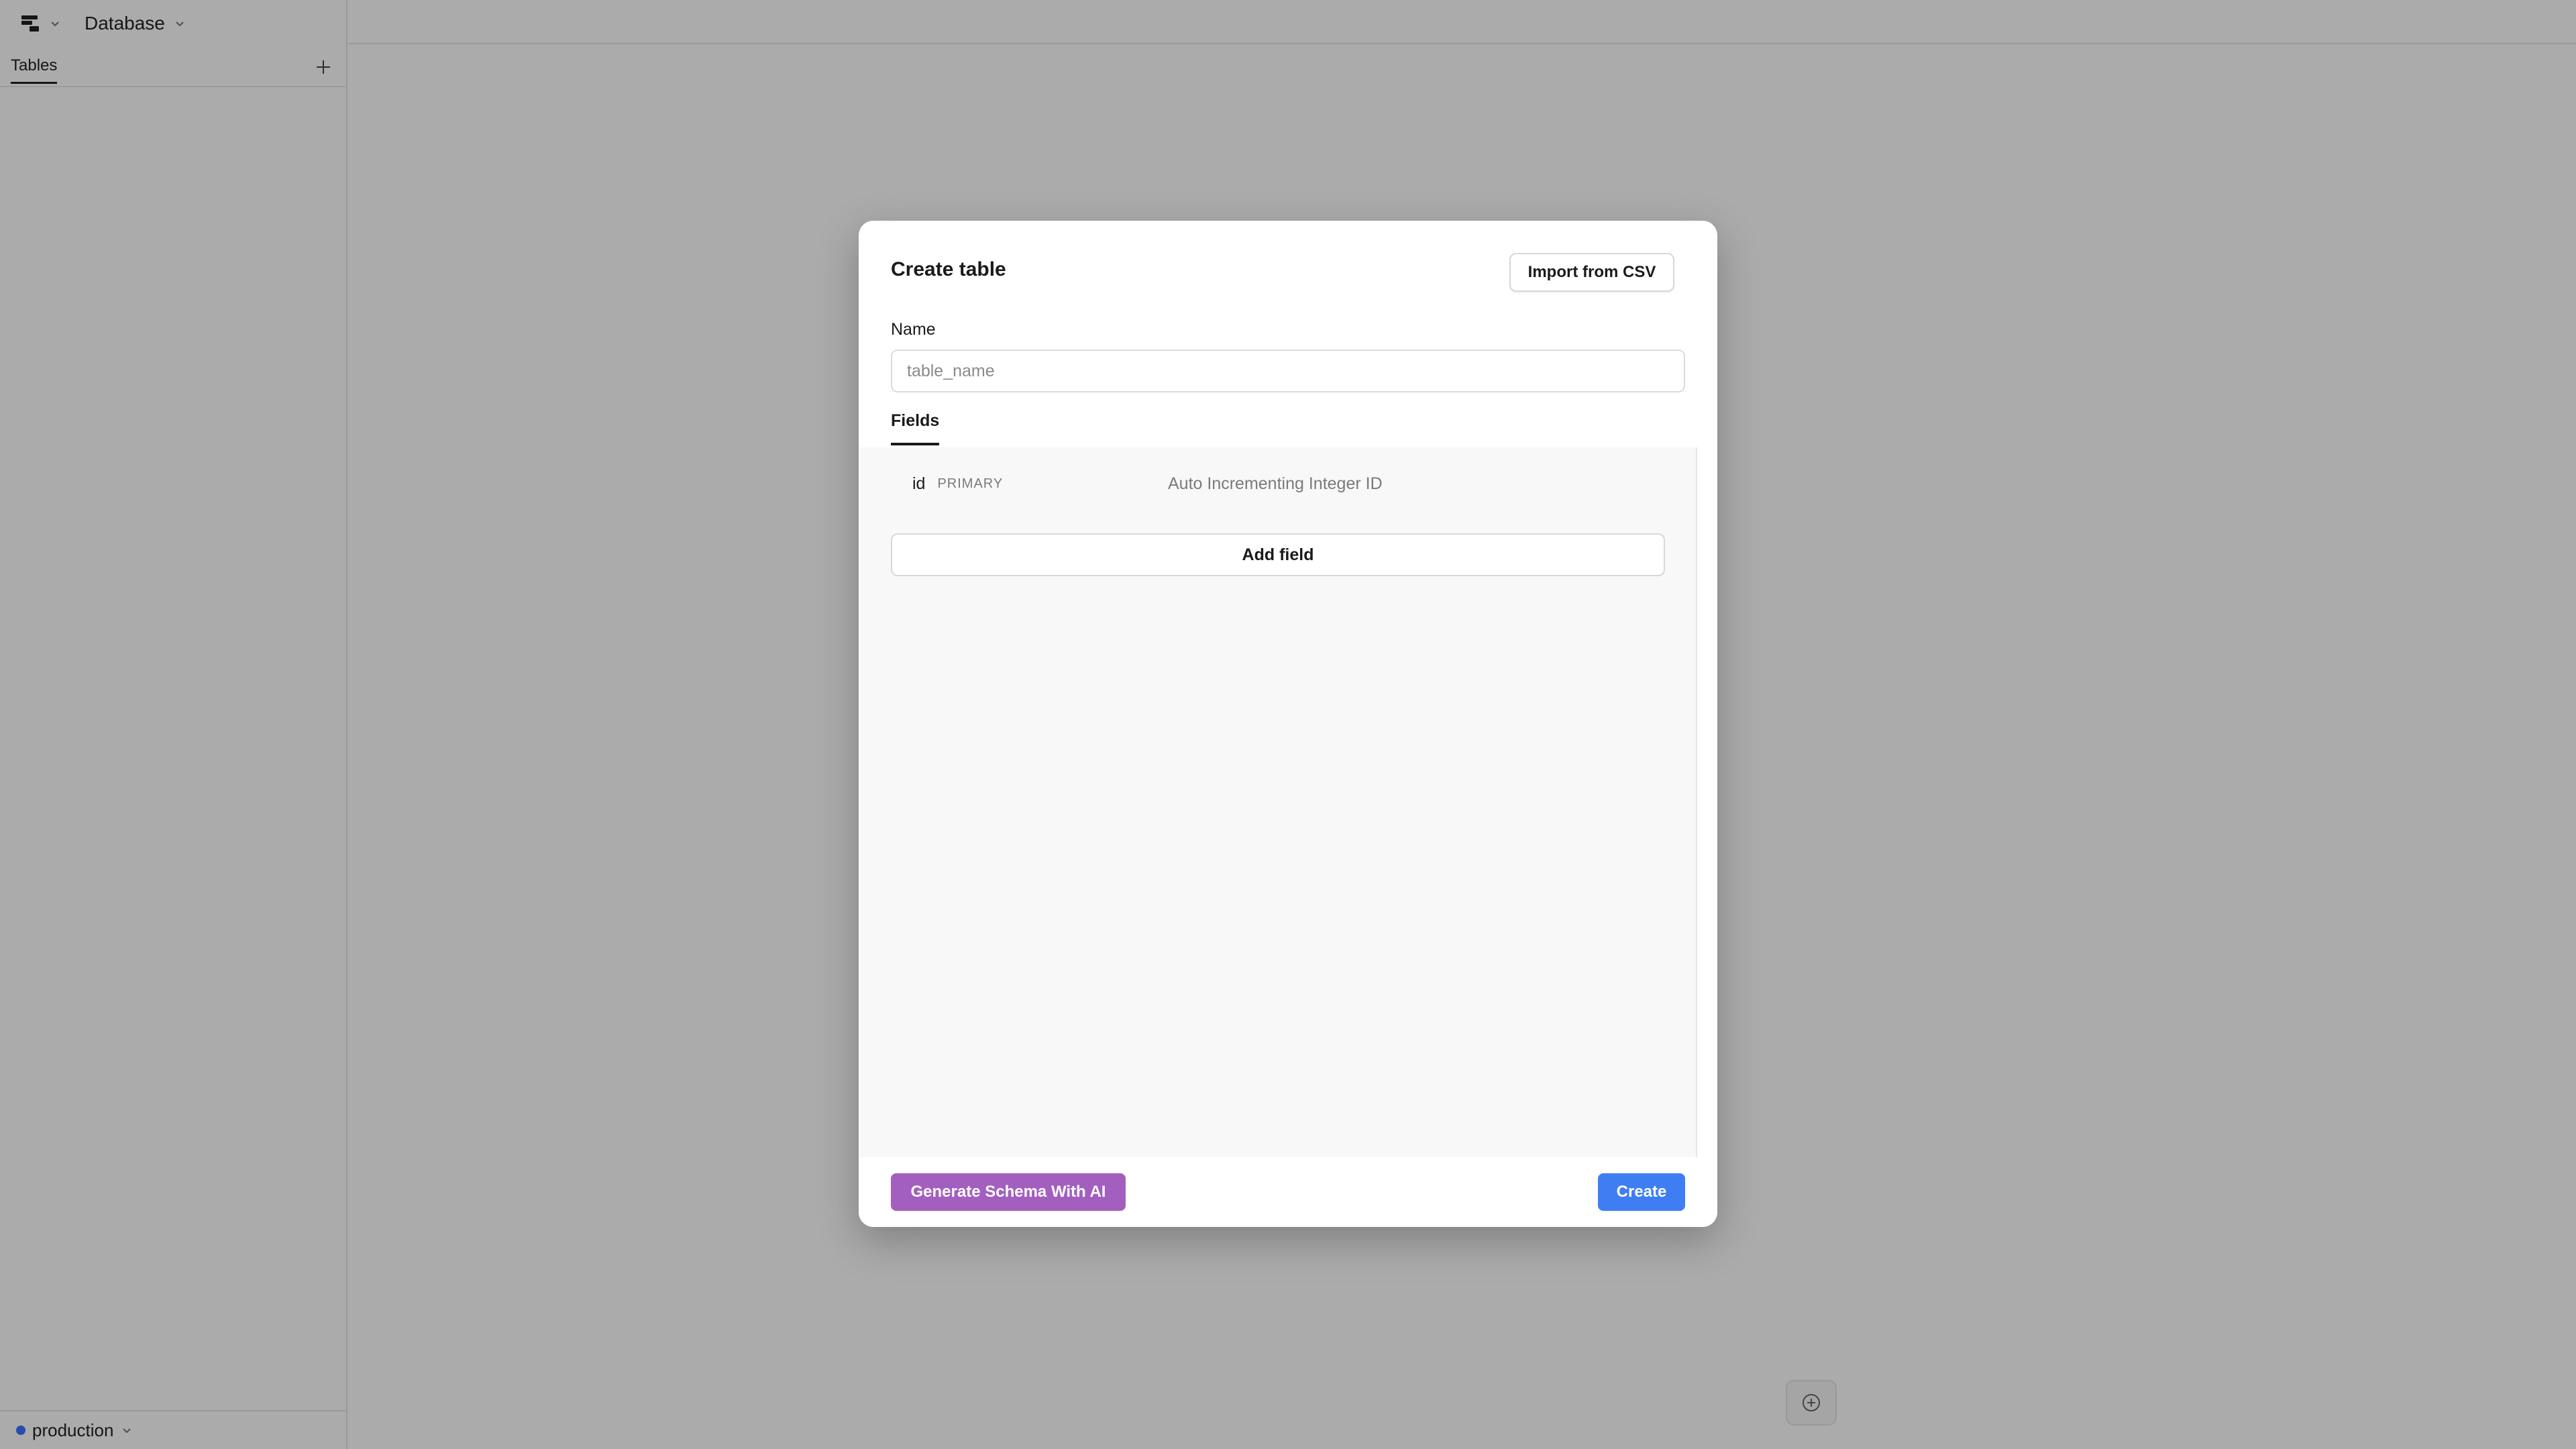 The width and height of the screenshot is (2576, 1449). I want to click on dialog-title: Create table, so click(948, 269).